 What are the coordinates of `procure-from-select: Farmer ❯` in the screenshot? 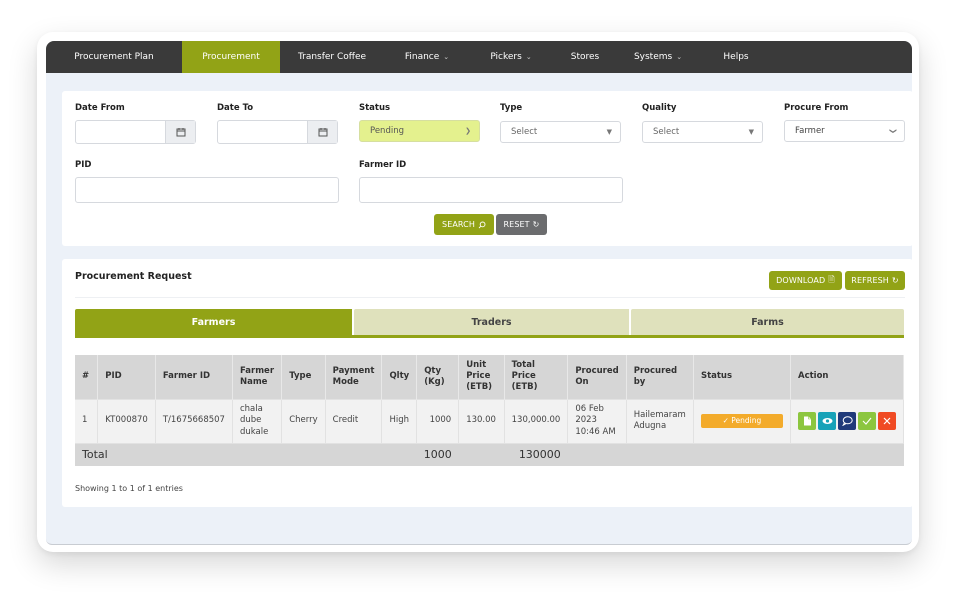 It's located at (844, 131).